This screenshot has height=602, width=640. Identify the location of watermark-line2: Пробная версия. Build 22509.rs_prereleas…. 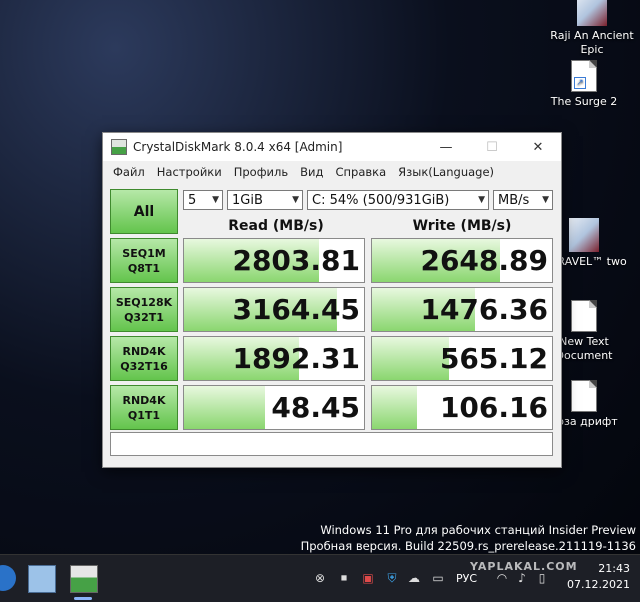
(468, 546).